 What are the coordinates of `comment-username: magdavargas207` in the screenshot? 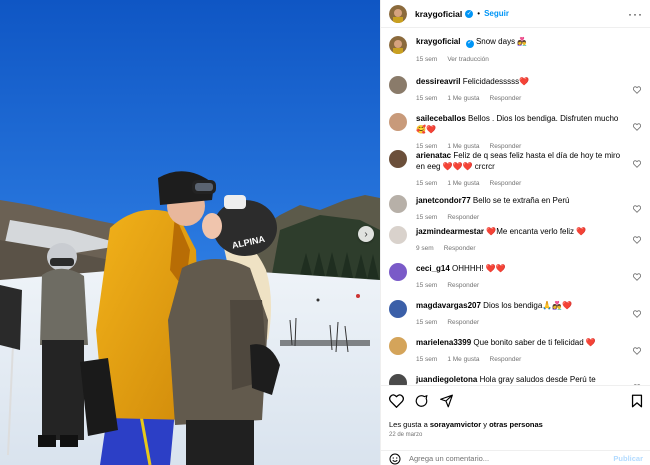 It's located at (448, 305).